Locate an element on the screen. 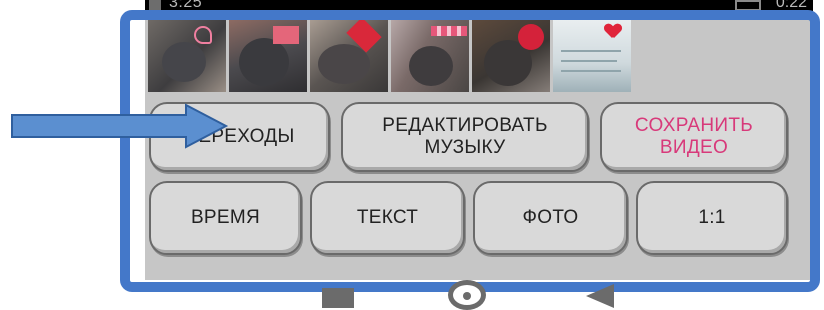 The image size is (824, 310). duration-time: 0:22 is located at coordinates (791, 5).